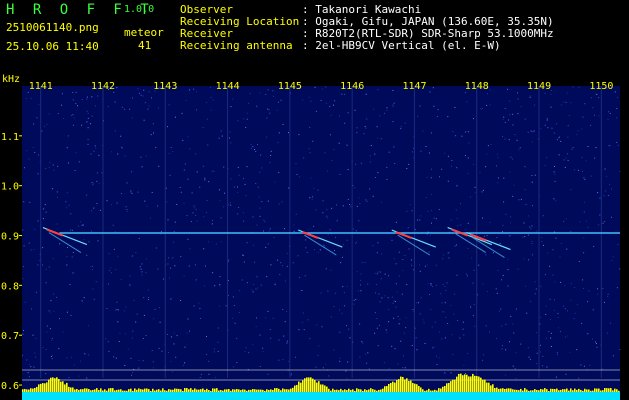 The image size is (629, 400). Describe the element at coordinates (103, 86) in the screenshot. I see `x-tick-label: 1142` at that location.